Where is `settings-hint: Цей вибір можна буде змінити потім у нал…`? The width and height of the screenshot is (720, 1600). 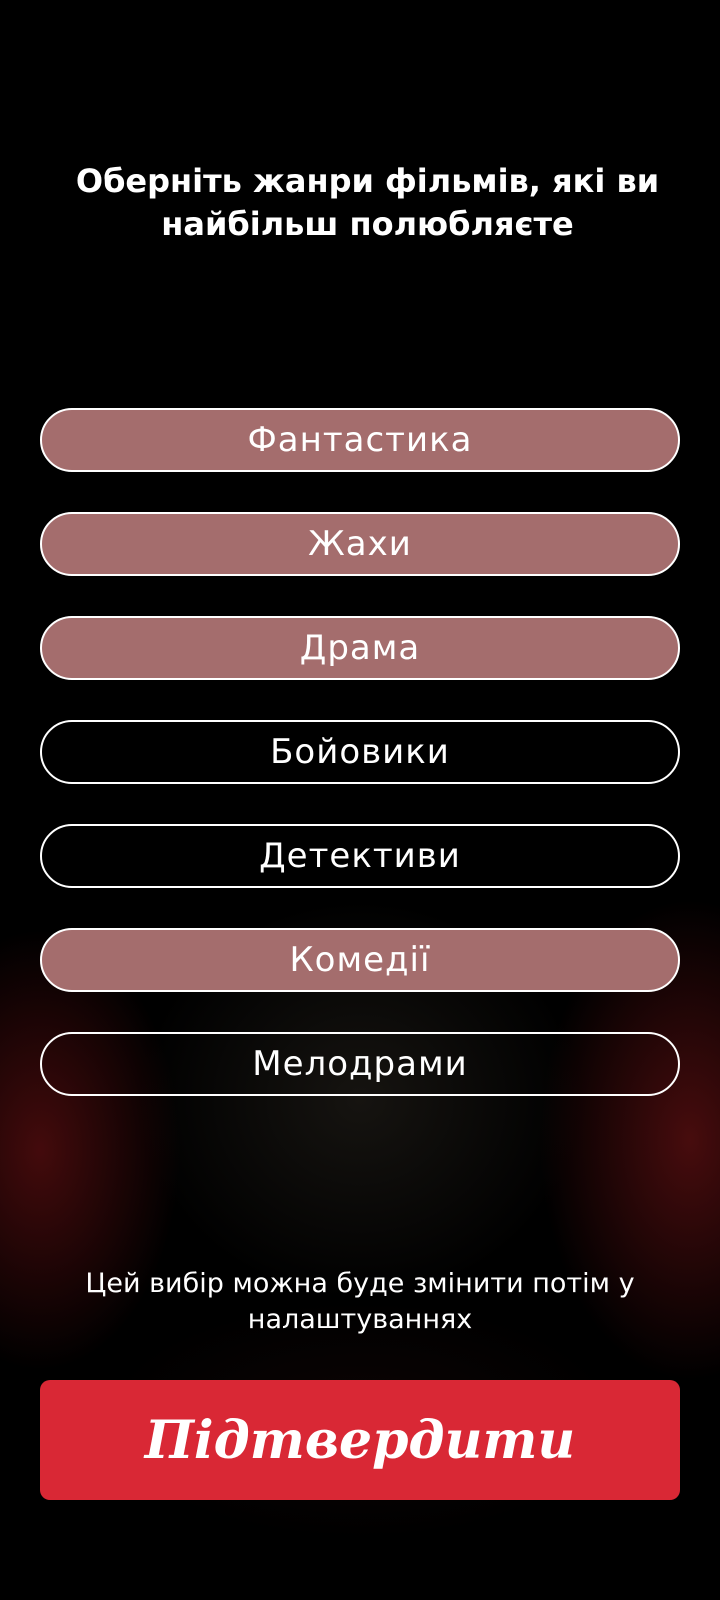 settings-hint: Цей вибір можна буде змінити потім у нал… is located at coordinates (360, 1301).